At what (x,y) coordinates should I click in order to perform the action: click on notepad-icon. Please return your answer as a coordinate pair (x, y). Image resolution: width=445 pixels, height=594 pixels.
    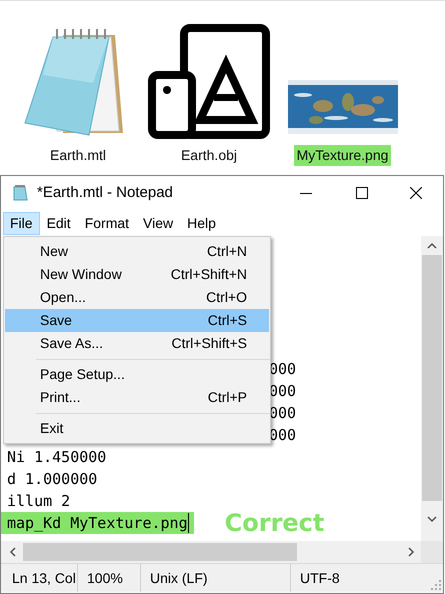
    Looking at the image, I should click on (20, 193).